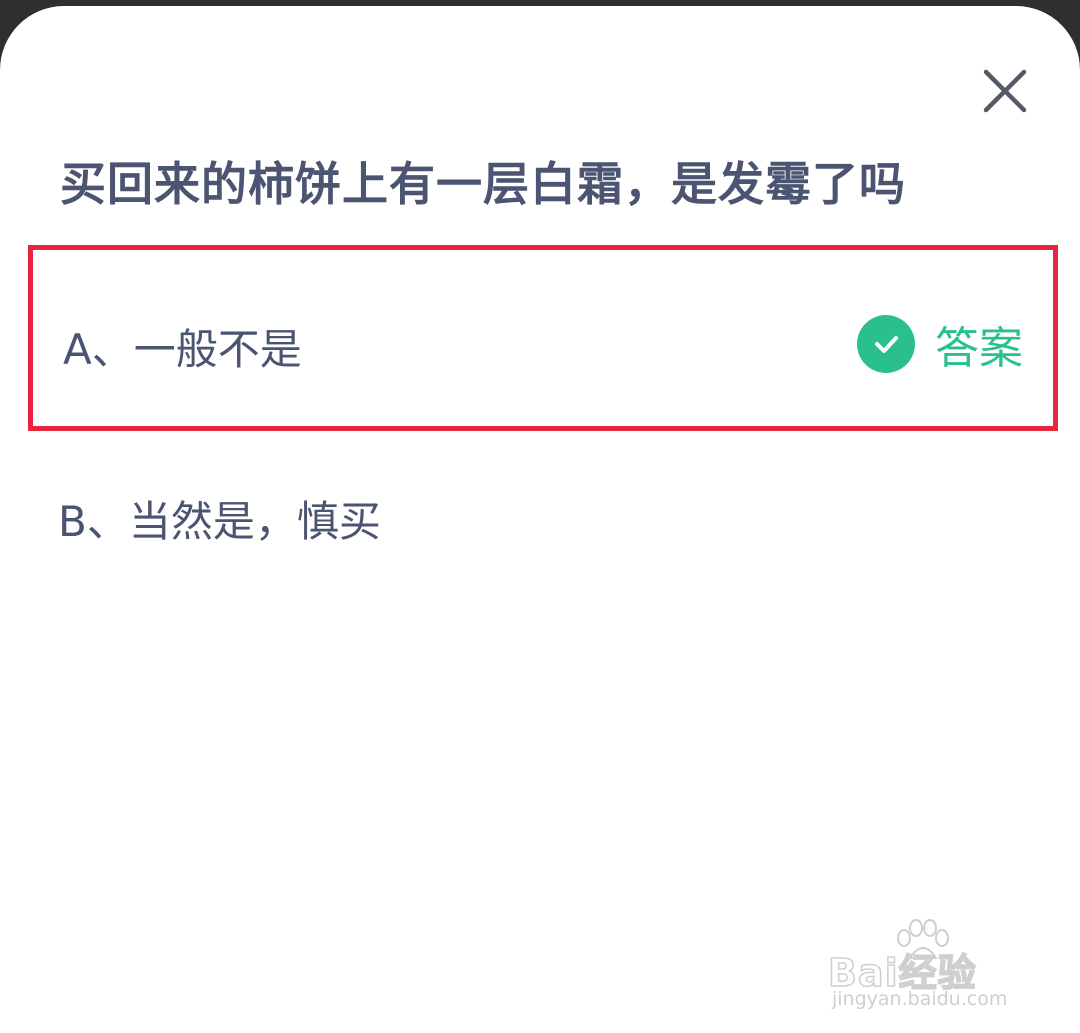  What do you see at coordinates (886, 344) in the screenshot?
I see `check-circle-icon` at bounding box center [886, 344].